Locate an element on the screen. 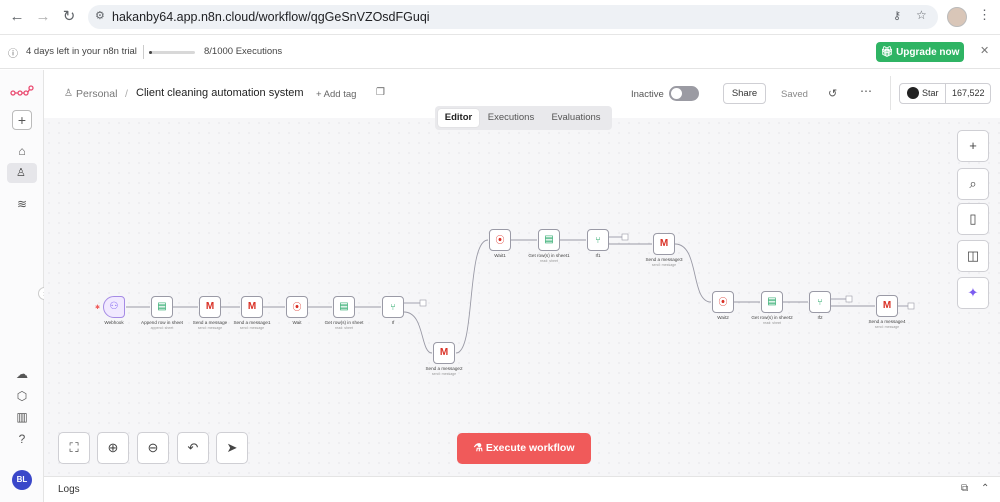 Image resolution: width=1000 pixels, height=502 pixels. node-label: If2 is located at coordinates (820, 317).